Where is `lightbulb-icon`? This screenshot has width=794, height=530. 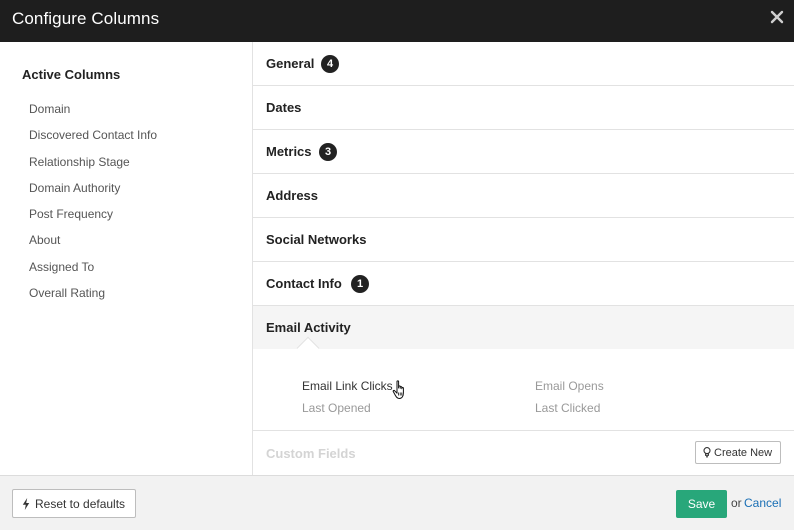 lightbulb-icon is located at coordinates (707, 452).